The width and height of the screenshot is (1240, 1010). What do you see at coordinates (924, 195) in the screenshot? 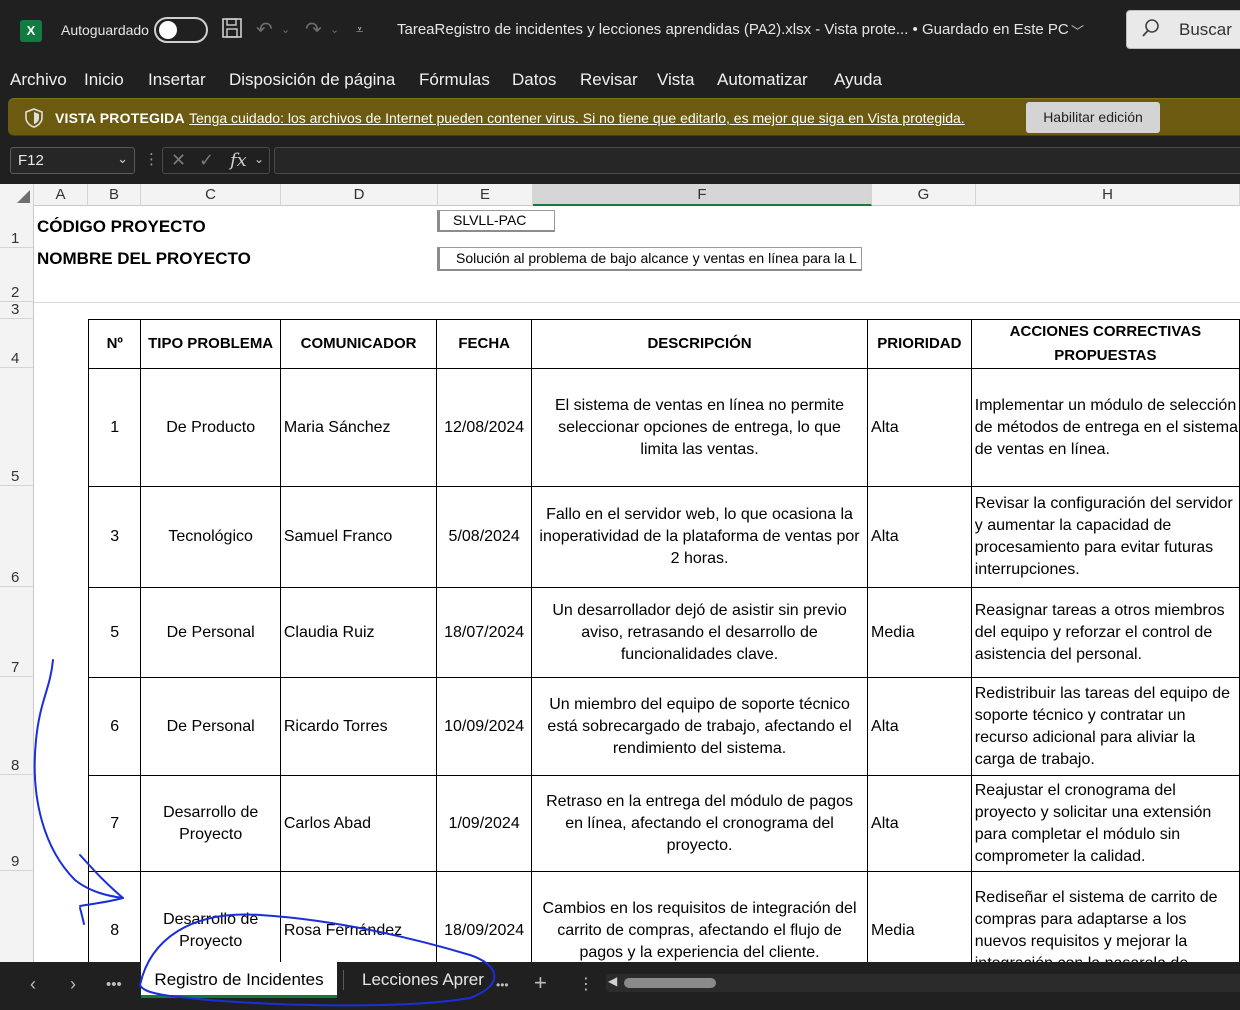
I see `column-header-g: G` at bounding box center [924, 195].